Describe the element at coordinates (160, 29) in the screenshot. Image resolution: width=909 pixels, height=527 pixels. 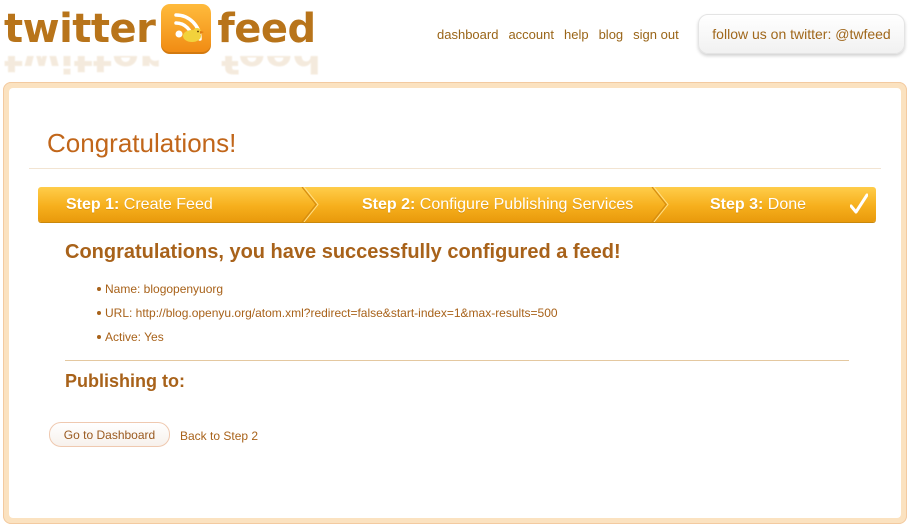
I see `twitterfeed-logo: twitter feed` at that location.